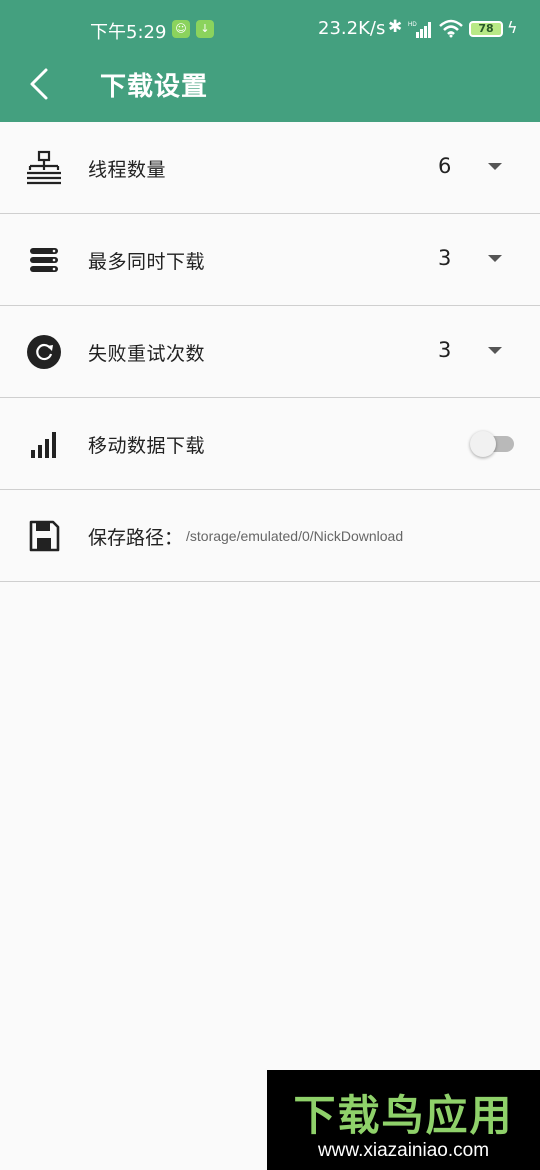 This screenshot has width=540, height=1170. What do you see at coordinates (451, 28) in the screenshot?
I see `wifi-icon` at bounding box center [451, 28].